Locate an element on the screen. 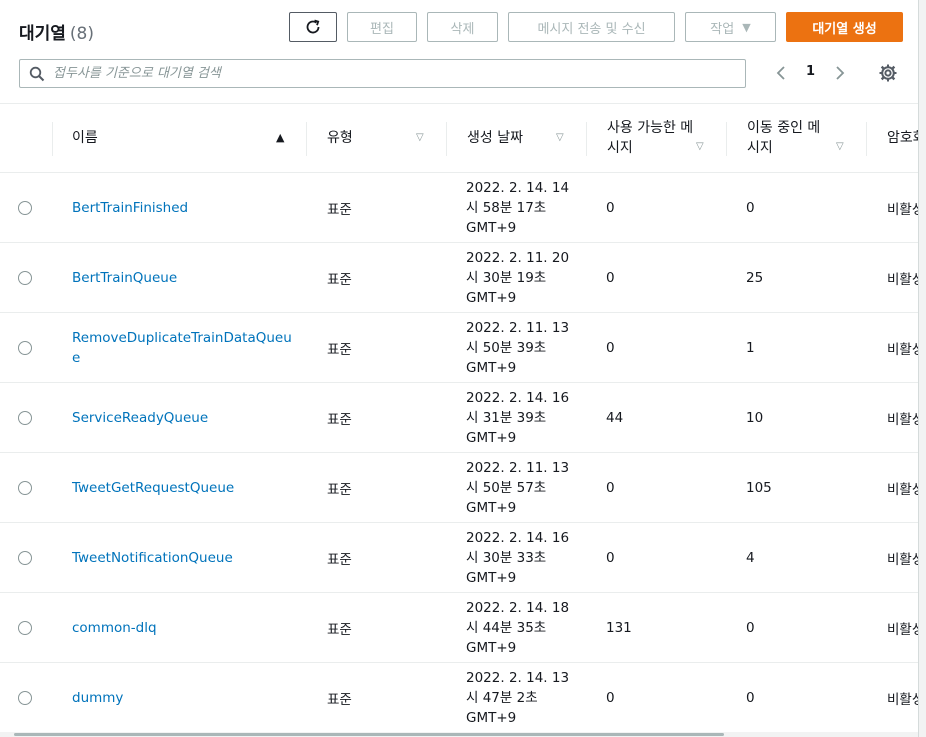  column-header-created: 생성 날짜 ▽ is located at coordinates (519, 138).